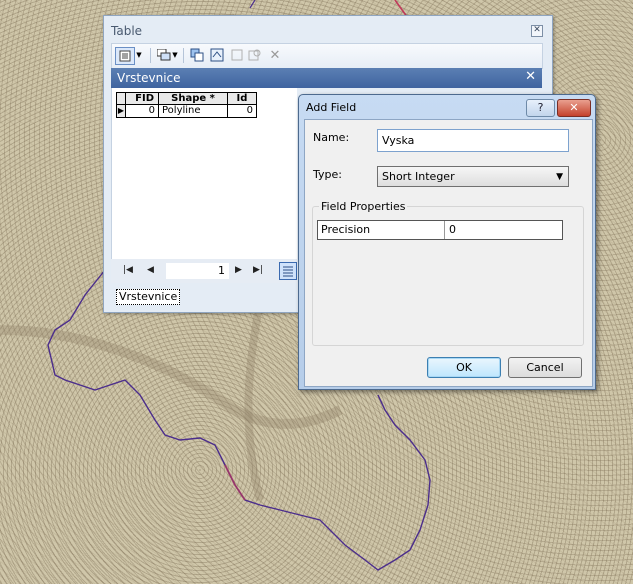  I want to click on table-cell: Polyline, so click(193, 111).